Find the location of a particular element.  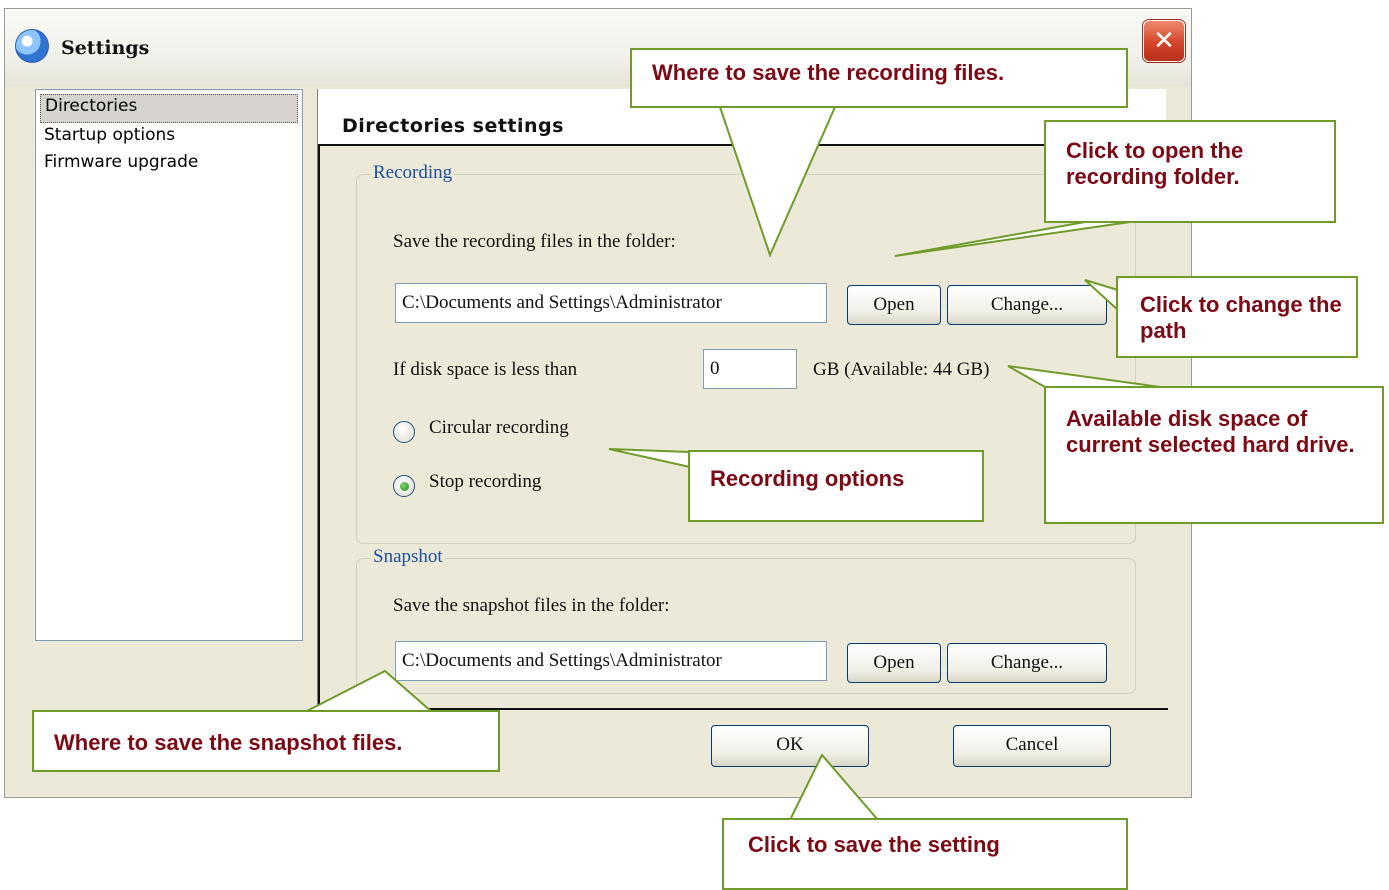

cancel-button: Cancel is located at coordinates (1032, 746).